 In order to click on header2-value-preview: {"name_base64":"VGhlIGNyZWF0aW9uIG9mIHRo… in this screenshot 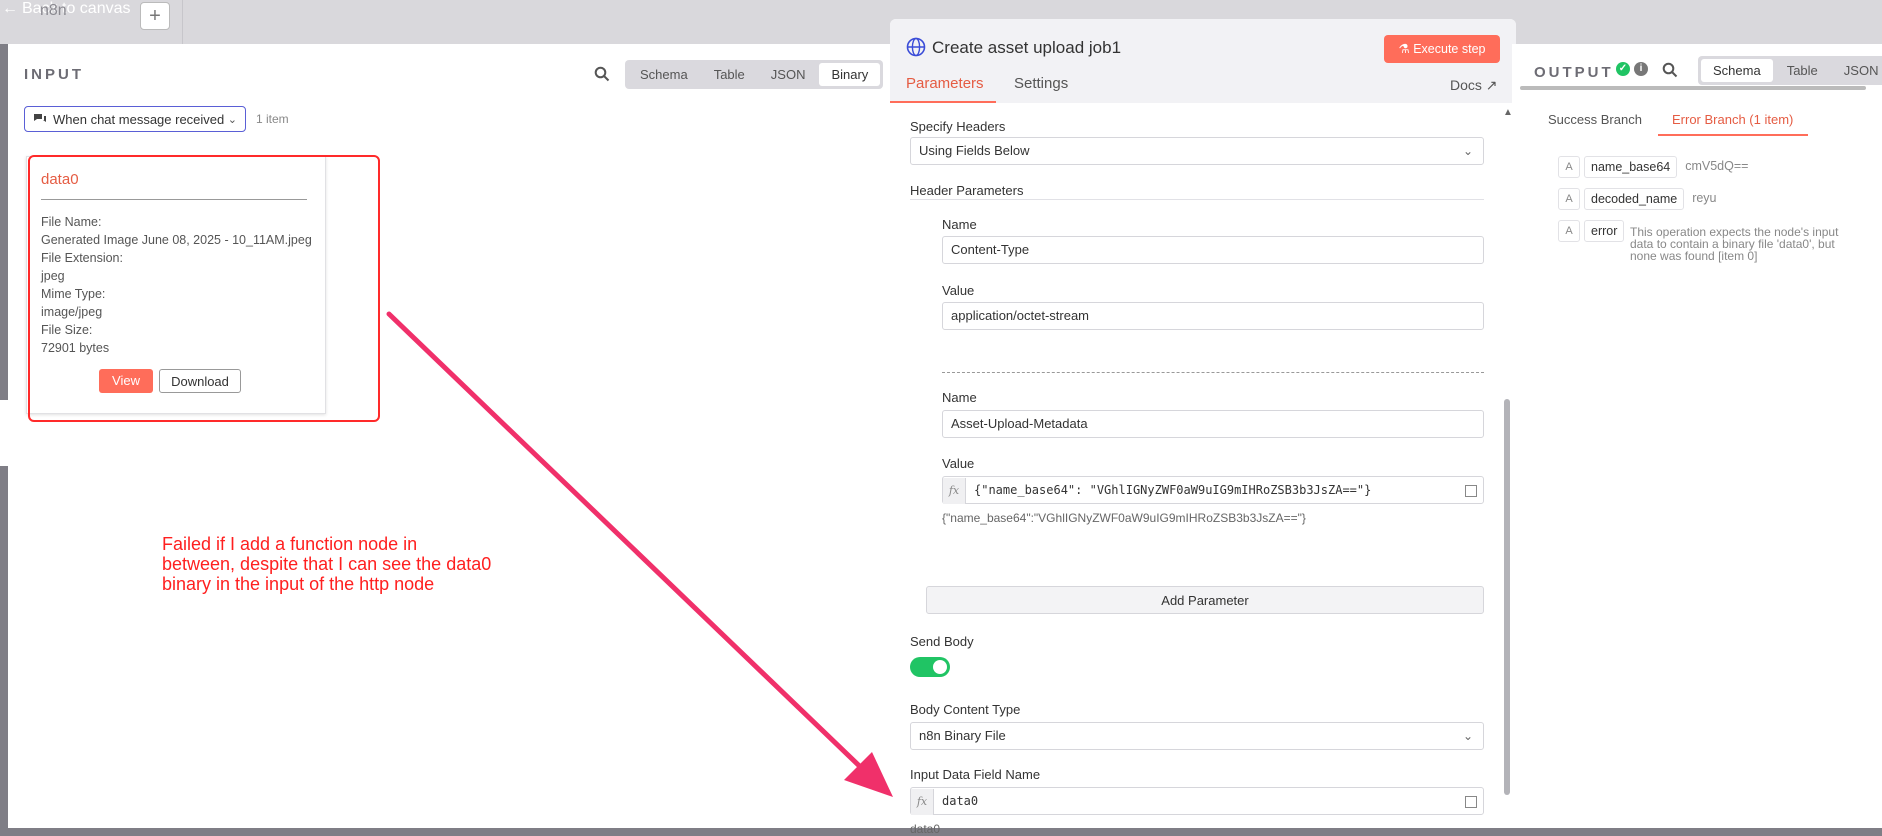, I will do `click(1124, 518)`.